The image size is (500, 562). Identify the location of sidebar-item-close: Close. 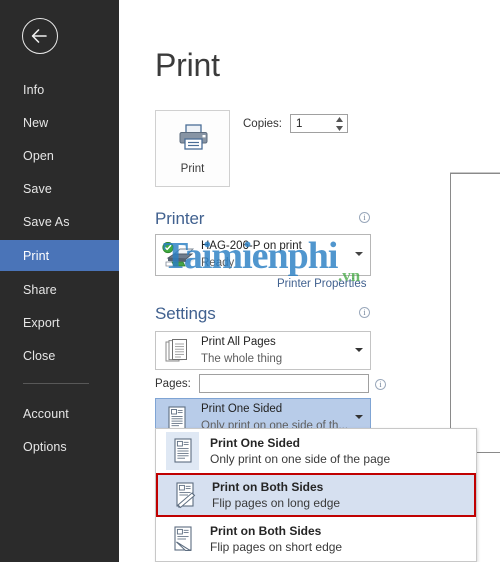
(59, 355).